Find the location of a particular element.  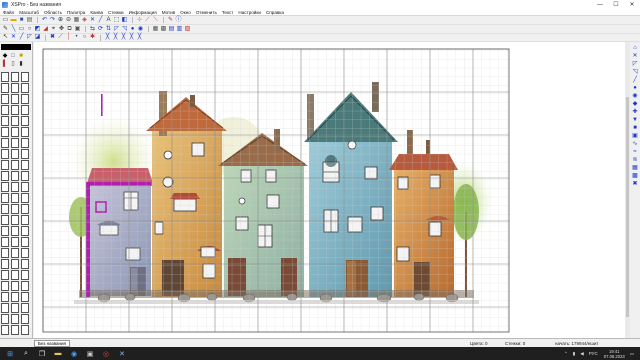

petite-icon: ✖ is located at coordinates (52, 37).